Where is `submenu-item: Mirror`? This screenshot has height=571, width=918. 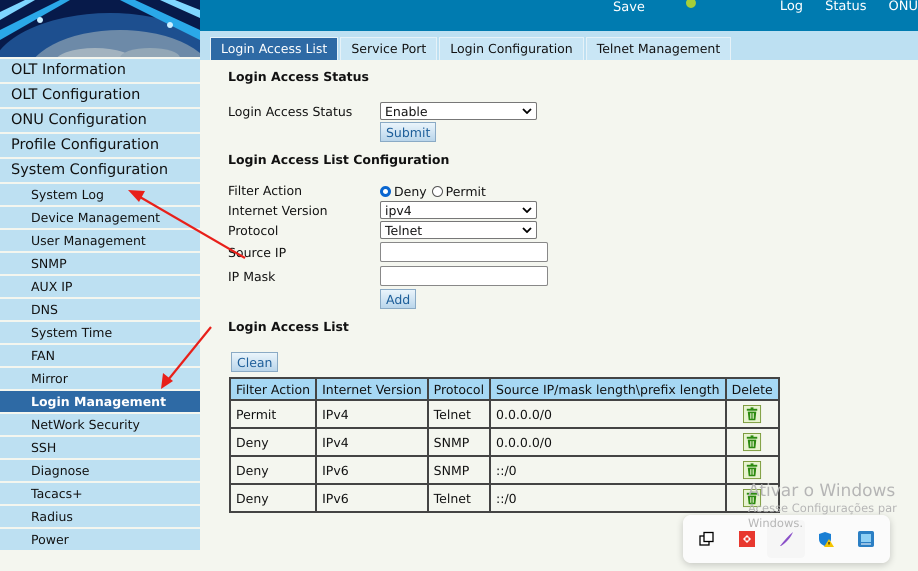
submenu-item: Mirror is located at coordinates (100, 378).